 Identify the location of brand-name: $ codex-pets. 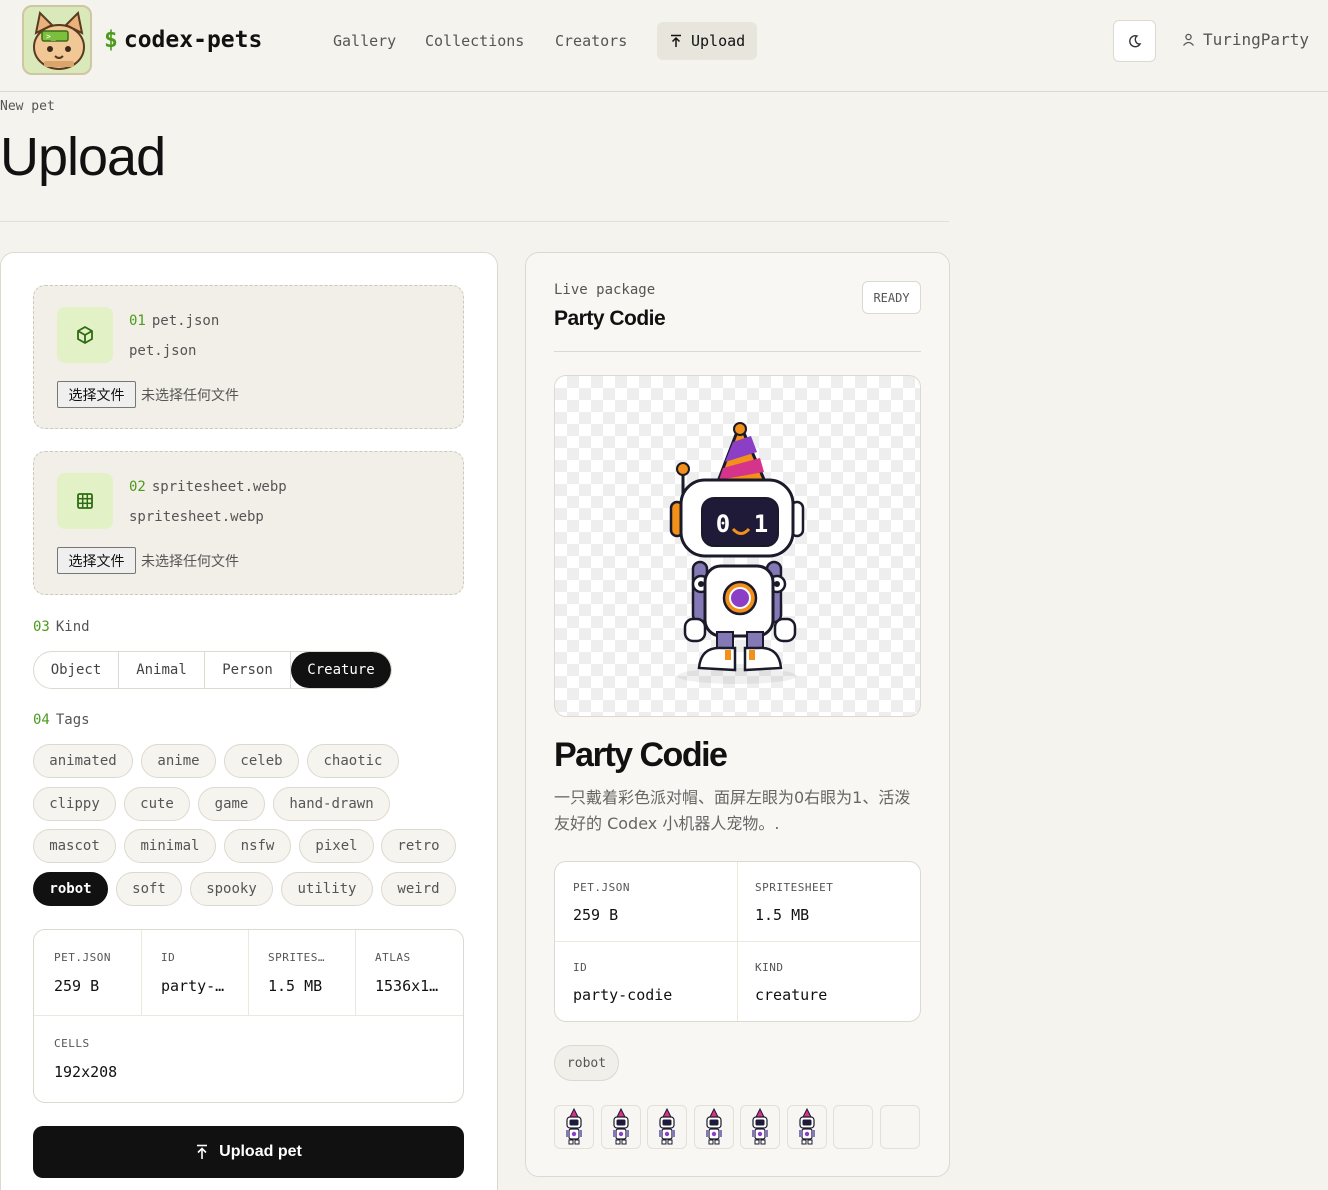
(183, 40).